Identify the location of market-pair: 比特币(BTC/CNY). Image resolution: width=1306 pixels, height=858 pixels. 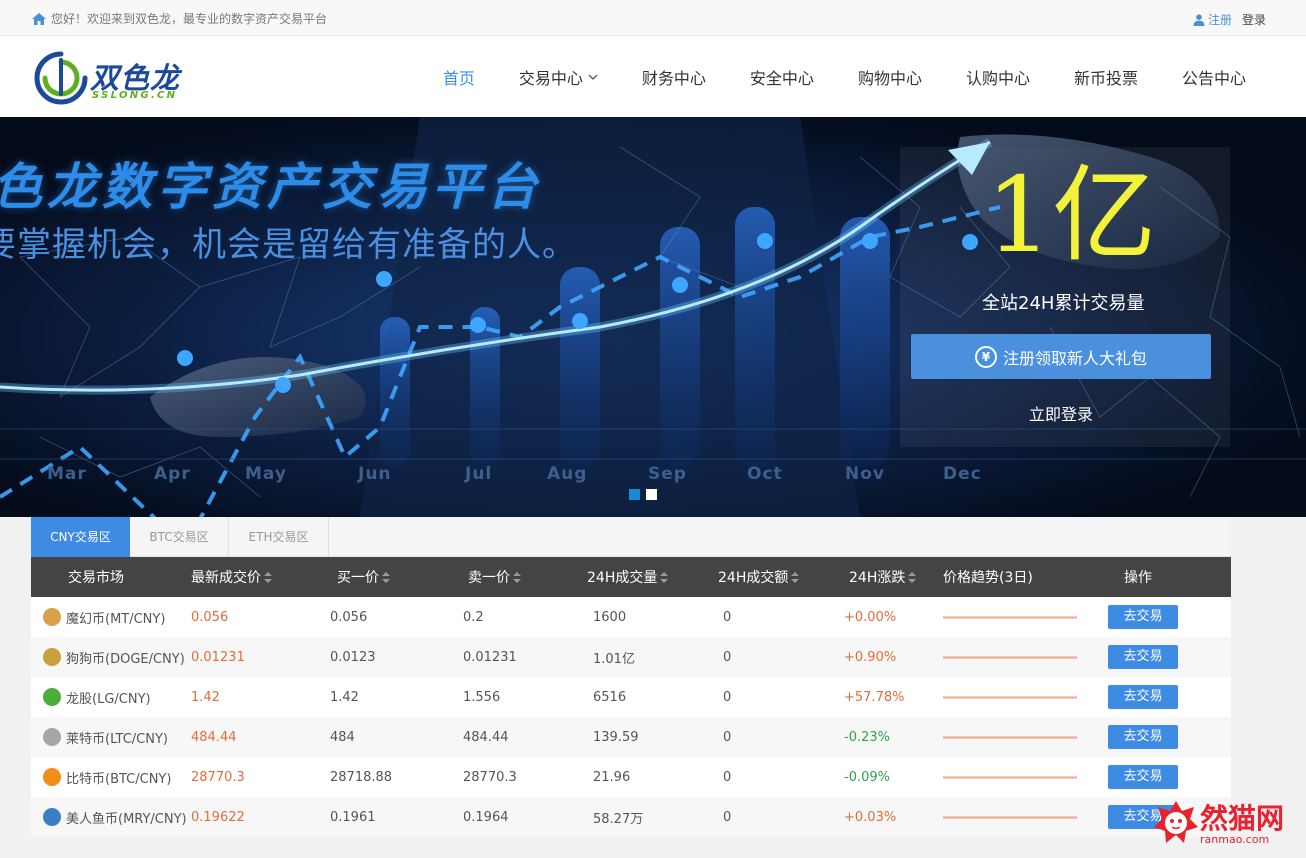
(118, 777).